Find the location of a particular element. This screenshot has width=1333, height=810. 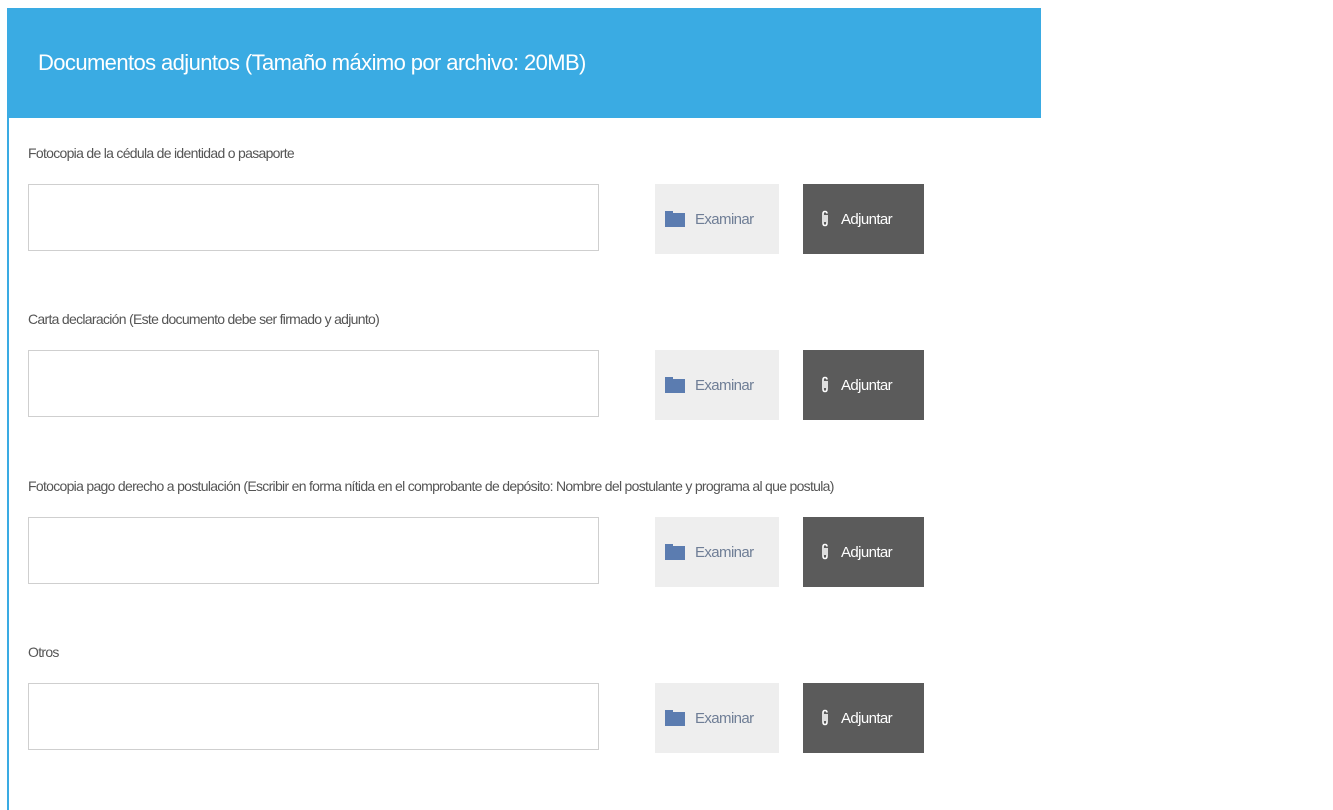

attach-button-pago: Adjuntar is located at coordinates (863, 552).